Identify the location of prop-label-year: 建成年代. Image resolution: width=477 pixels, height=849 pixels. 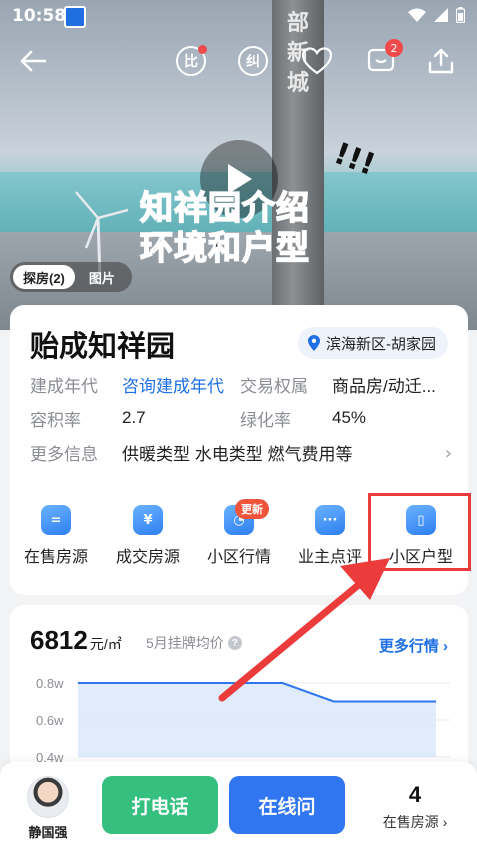
(64, 386).